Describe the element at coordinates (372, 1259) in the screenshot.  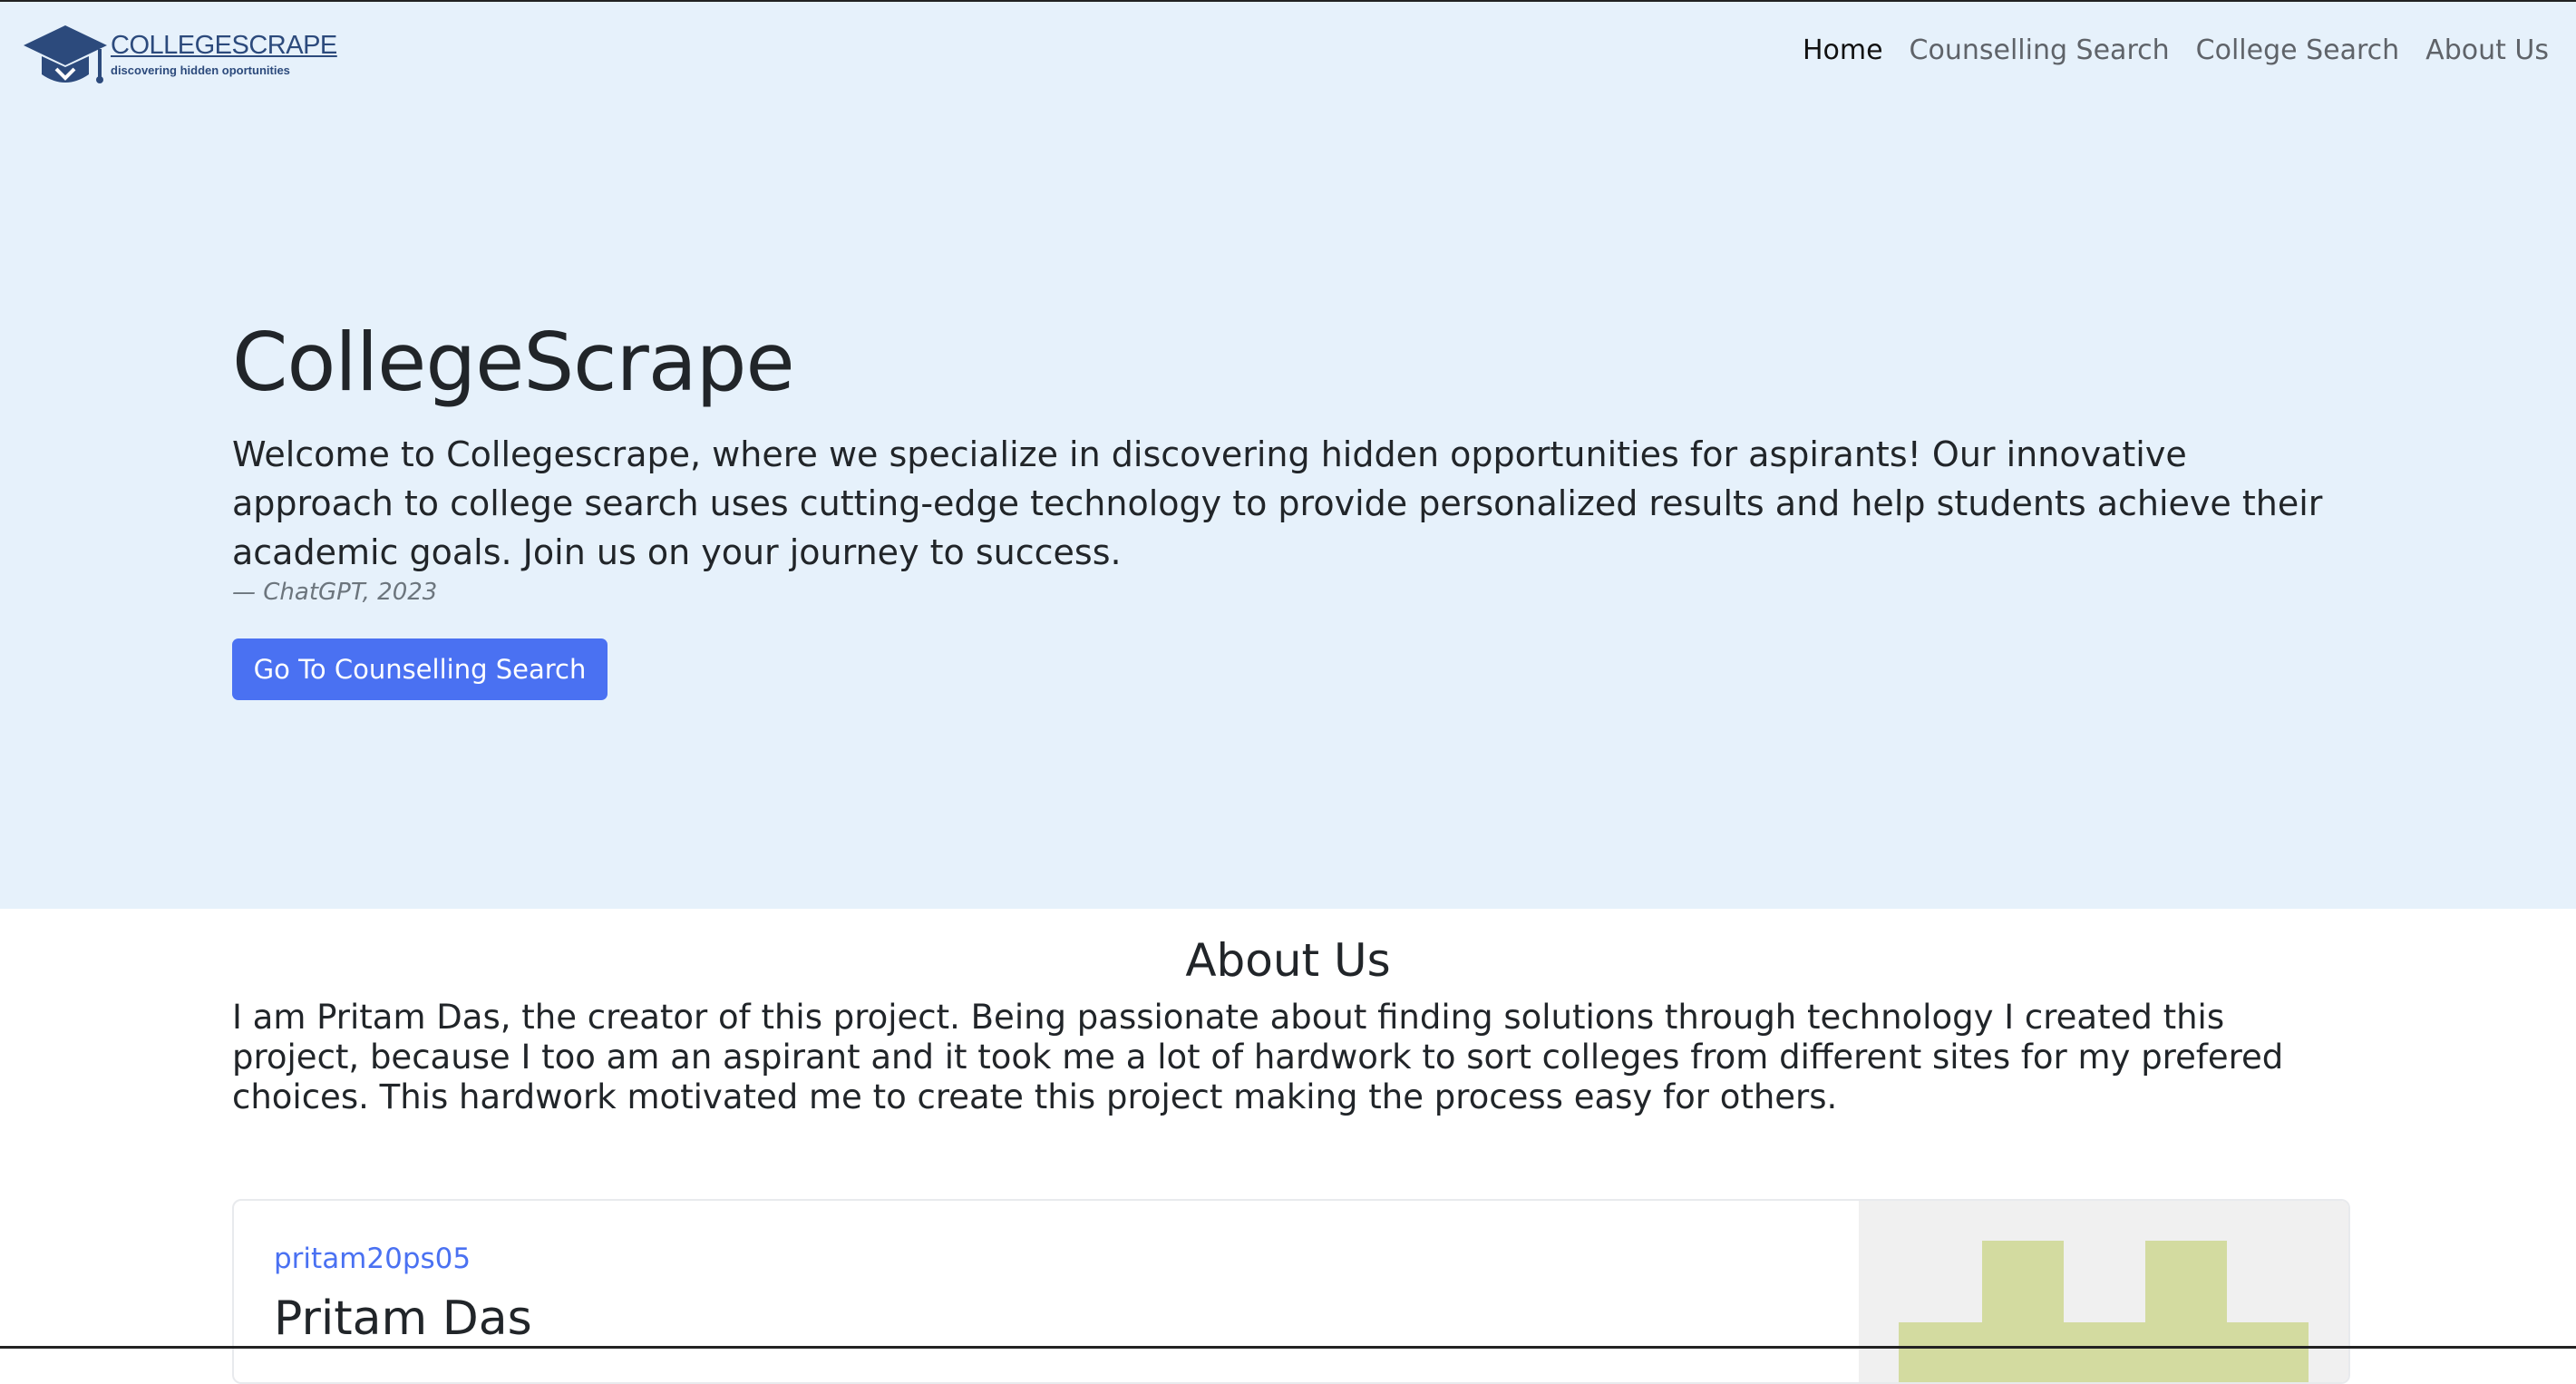
I see `profile-username-link: pritam20ps05` at that location.